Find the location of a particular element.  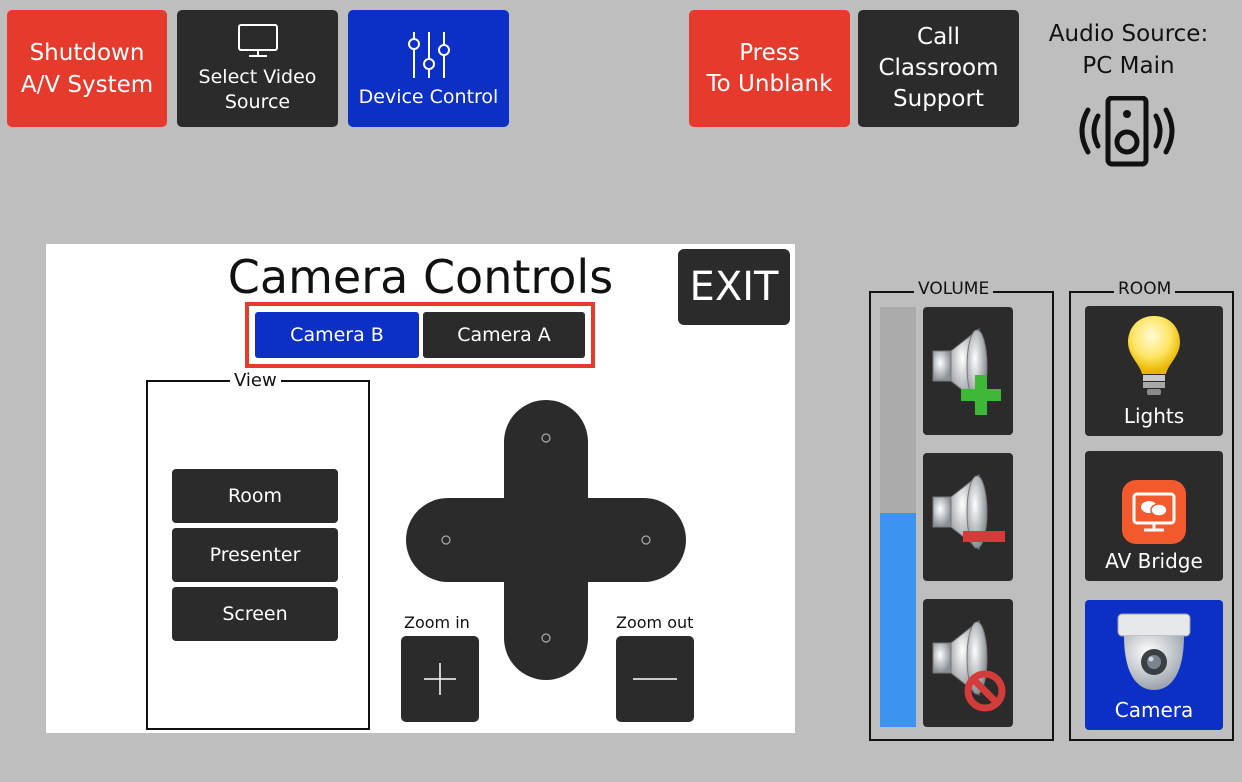

room-group: ROOM Lights AV Bridge Camera is located at coordinates (1151, 510).